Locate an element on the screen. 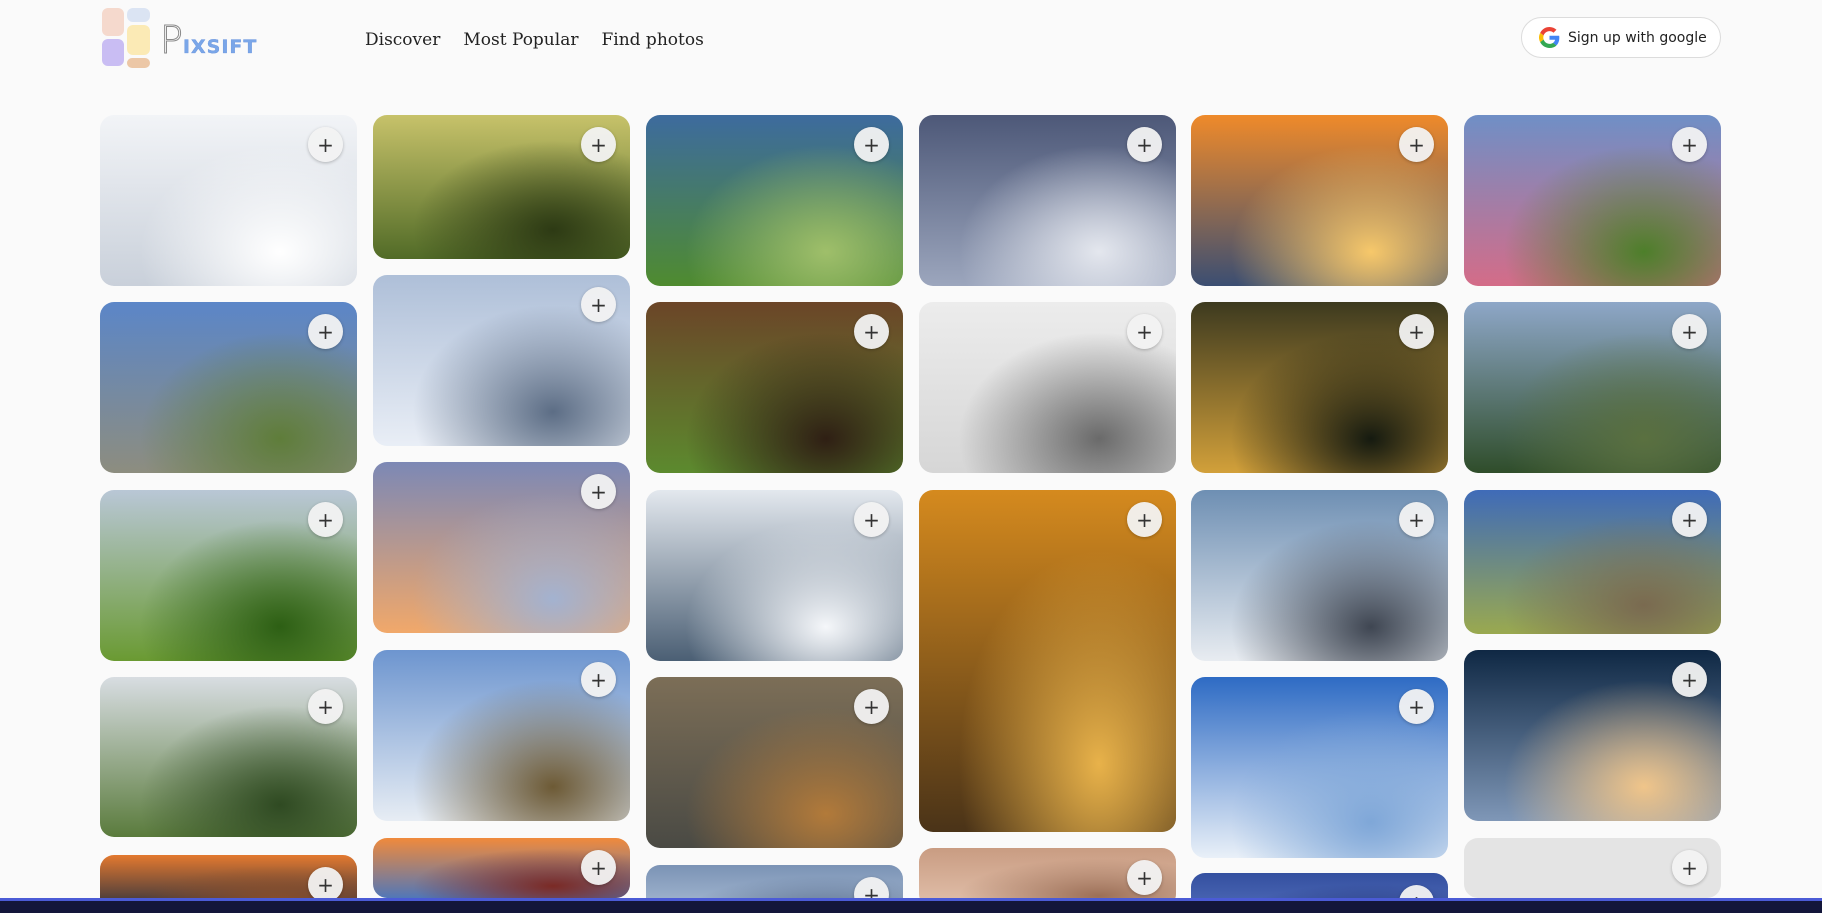 This screenshot has height=913, width=1822. bottom-bar is located at coordinates (911, 905).